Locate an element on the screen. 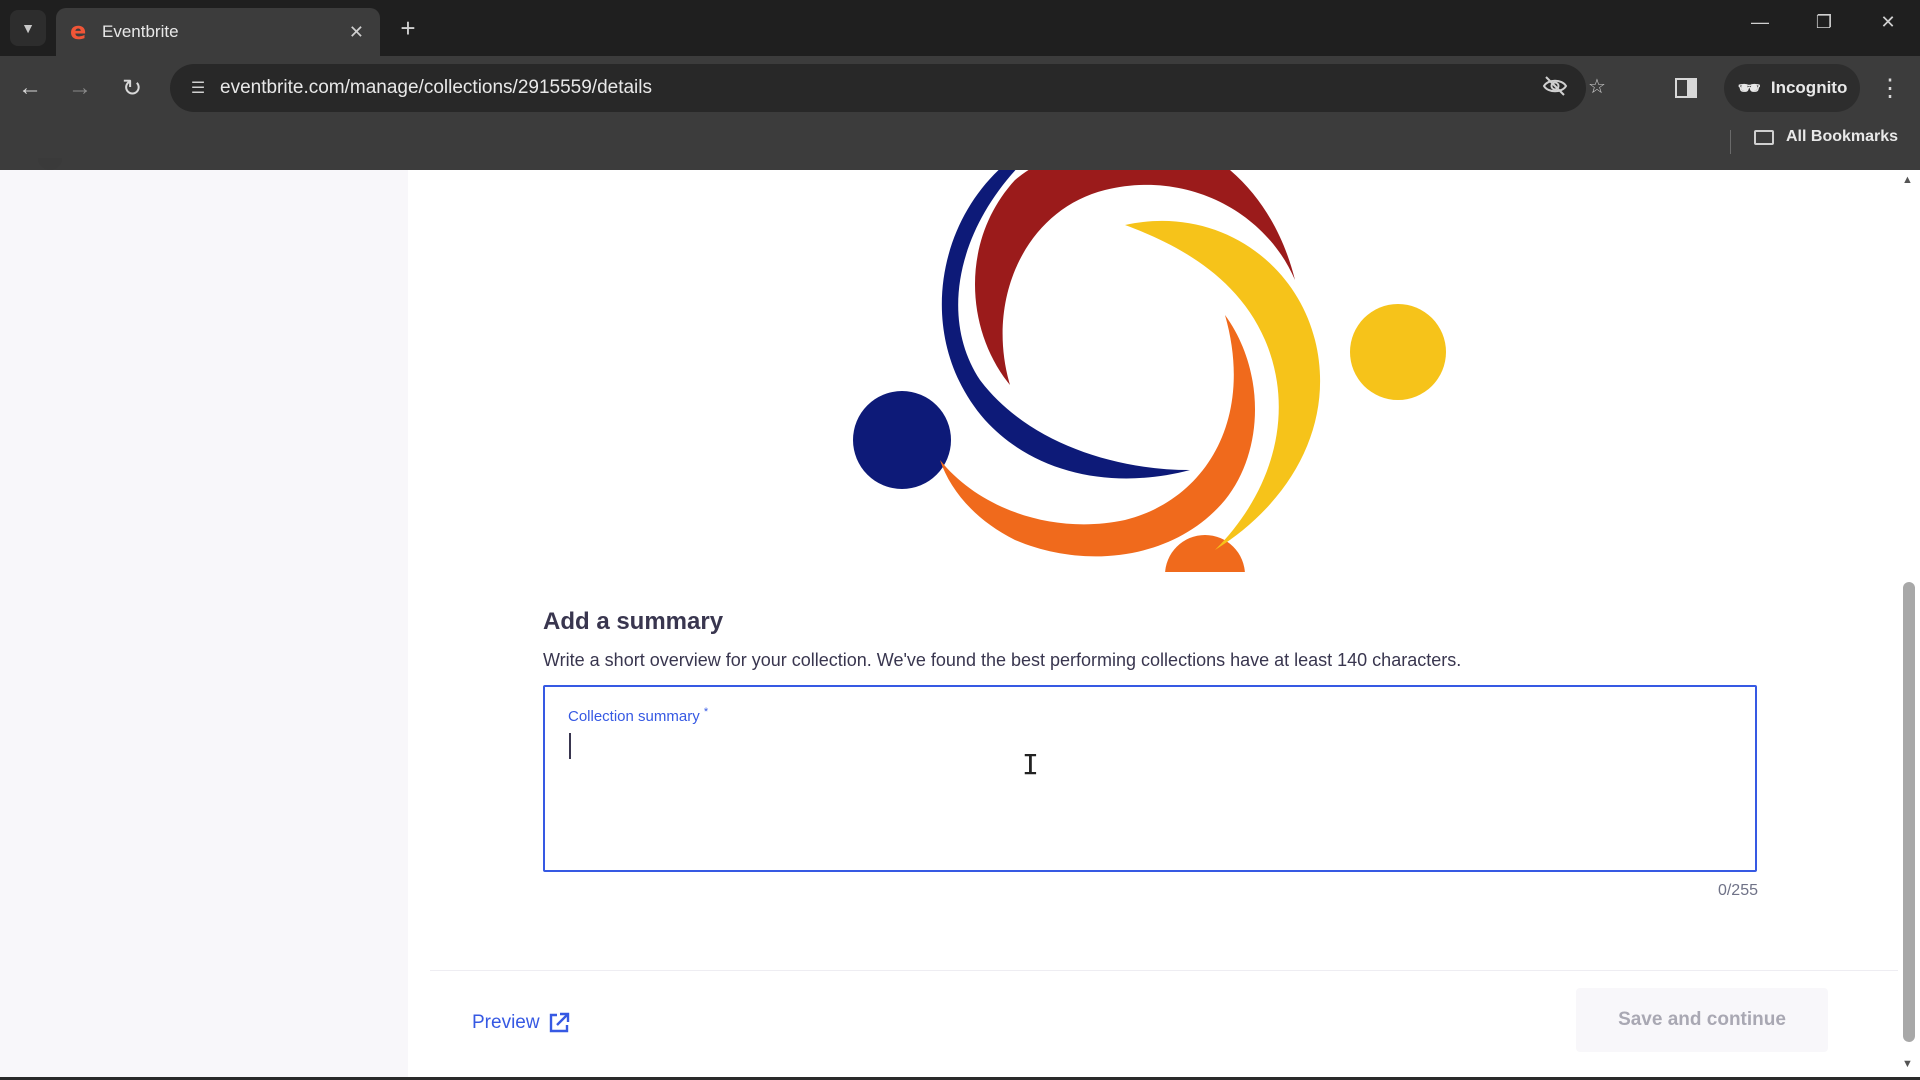  external-link-icon is located at coordinates (559, 1022).